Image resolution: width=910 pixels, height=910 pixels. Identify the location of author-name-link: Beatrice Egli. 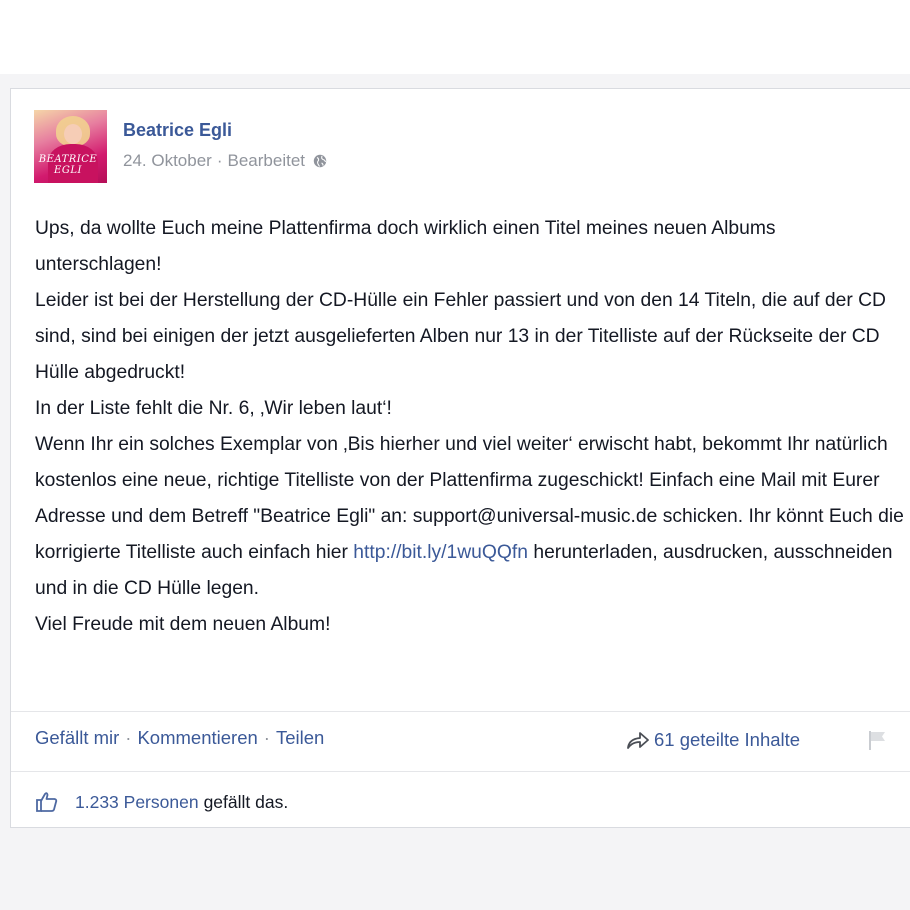
(177, 130).